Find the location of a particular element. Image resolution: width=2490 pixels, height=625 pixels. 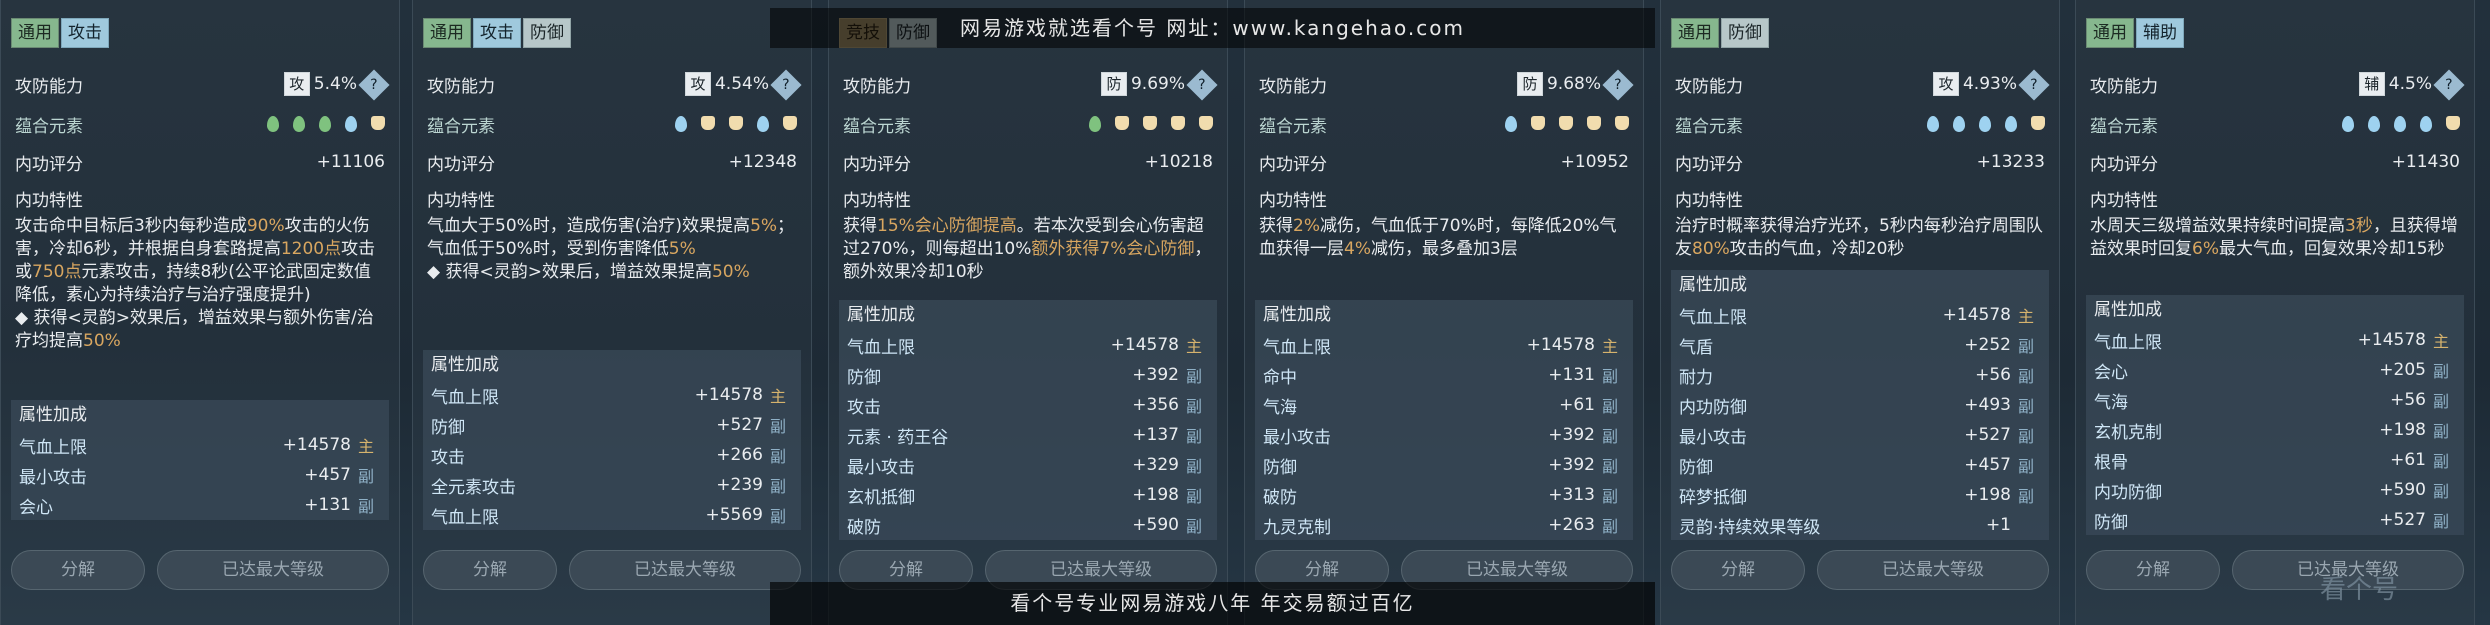

attribute-row: 内功防御 +493 副 is located at coordinates (1860, 405).